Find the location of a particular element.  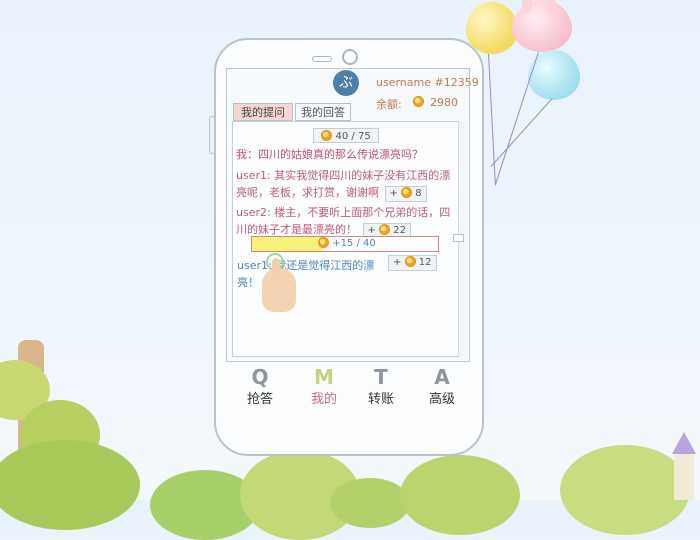

tab-my-questions: 我的提问 is located at coordinates (263, 112).